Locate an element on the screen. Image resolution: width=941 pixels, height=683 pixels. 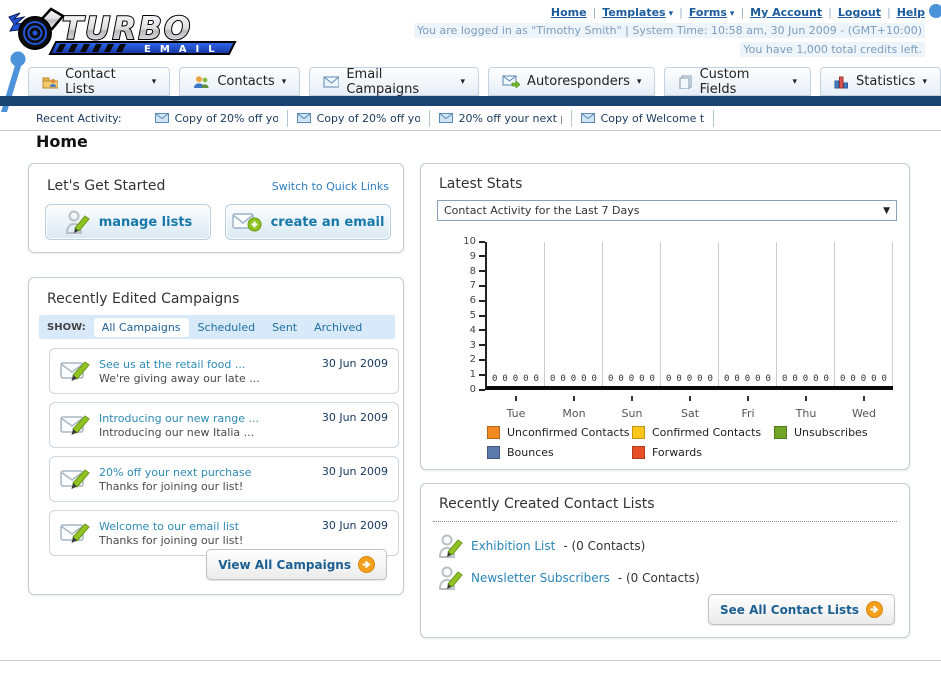
envelope-arrow-icon is located at coordinates (511, 81).